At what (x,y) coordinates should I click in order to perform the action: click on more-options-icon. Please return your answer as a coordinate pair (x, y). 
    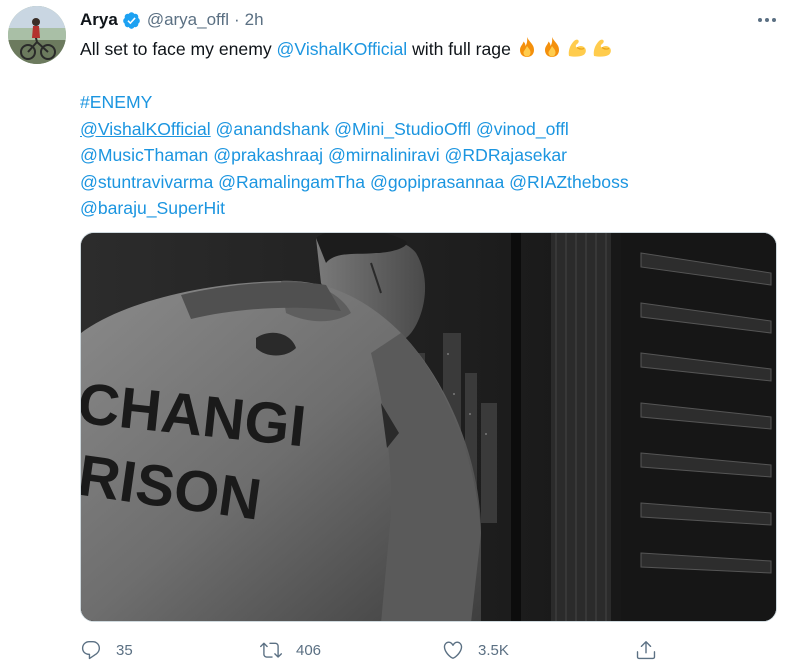
    Looking at the image, I should click on (767, 20).